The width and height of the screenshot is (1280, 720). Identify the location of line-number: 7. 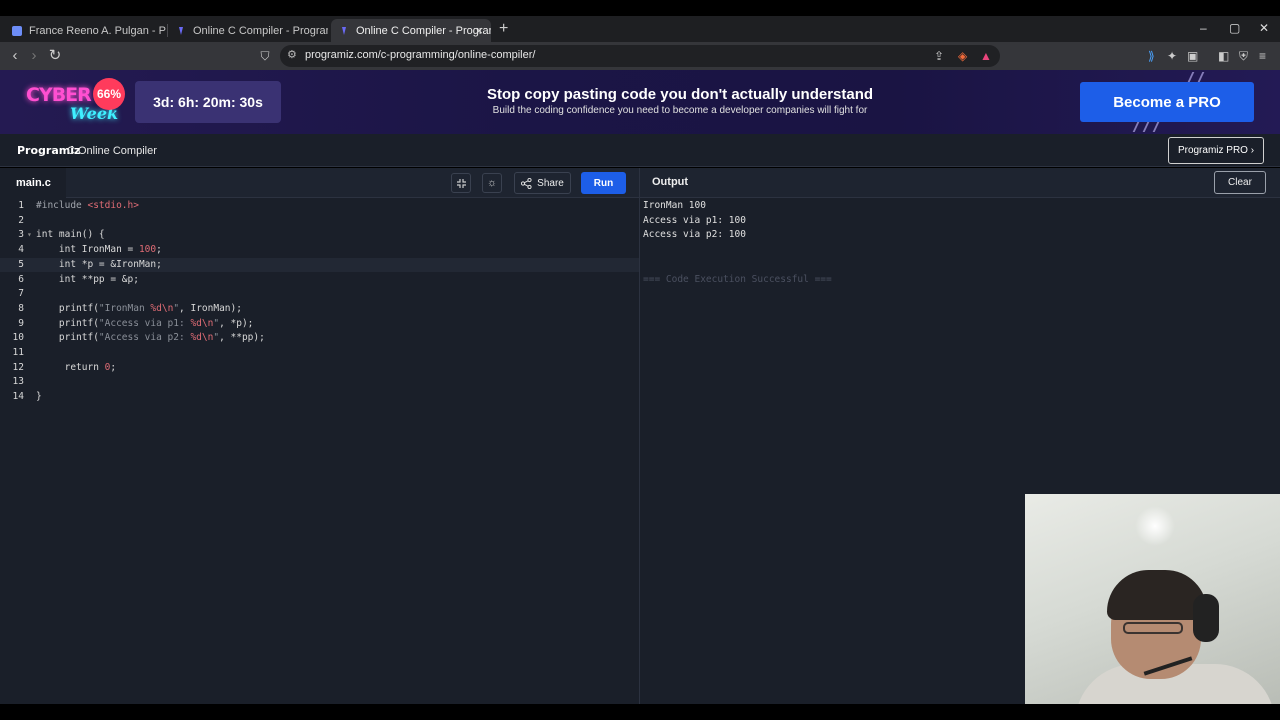
(21, 294).